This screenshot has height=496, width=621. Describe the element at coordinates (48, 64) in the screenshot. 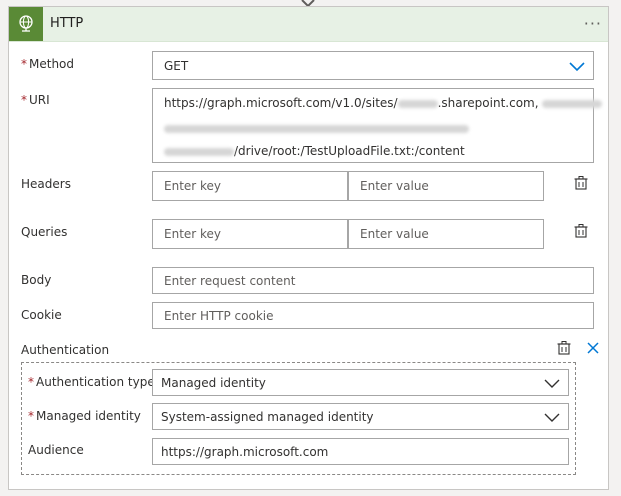

I see `method-label: * Method` at that location.